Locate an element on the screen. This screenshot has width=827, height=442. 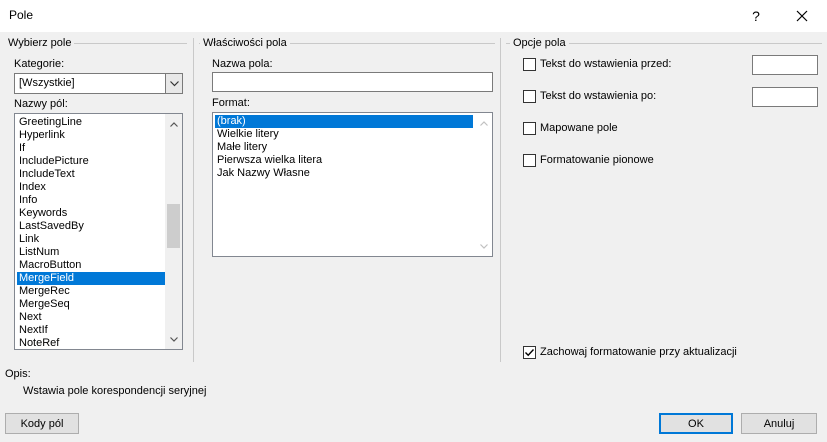
format-scroll-down-button is located at coordinates (483, 246).